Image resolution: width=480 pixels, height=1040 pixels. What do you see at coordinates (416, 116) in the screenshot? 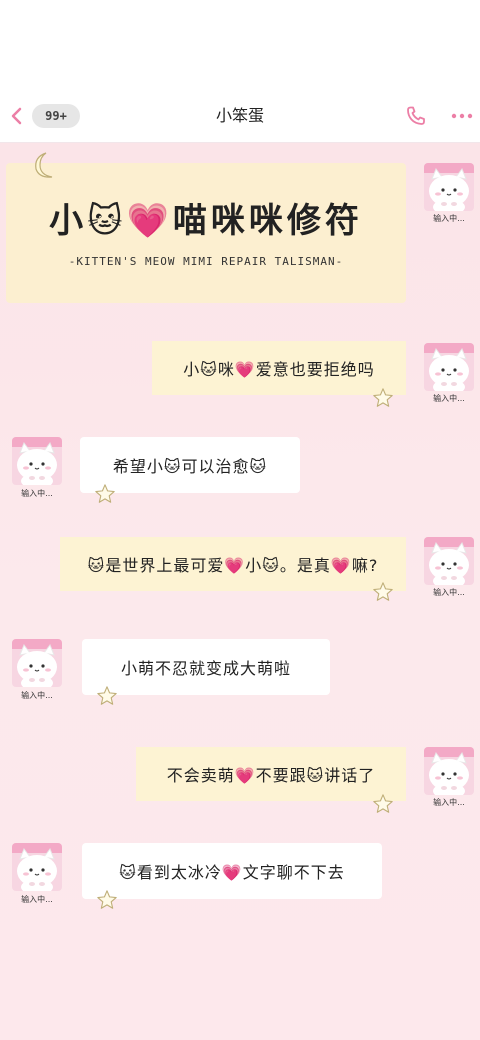
I see `phone-icon` at bounding box center [416, 116].